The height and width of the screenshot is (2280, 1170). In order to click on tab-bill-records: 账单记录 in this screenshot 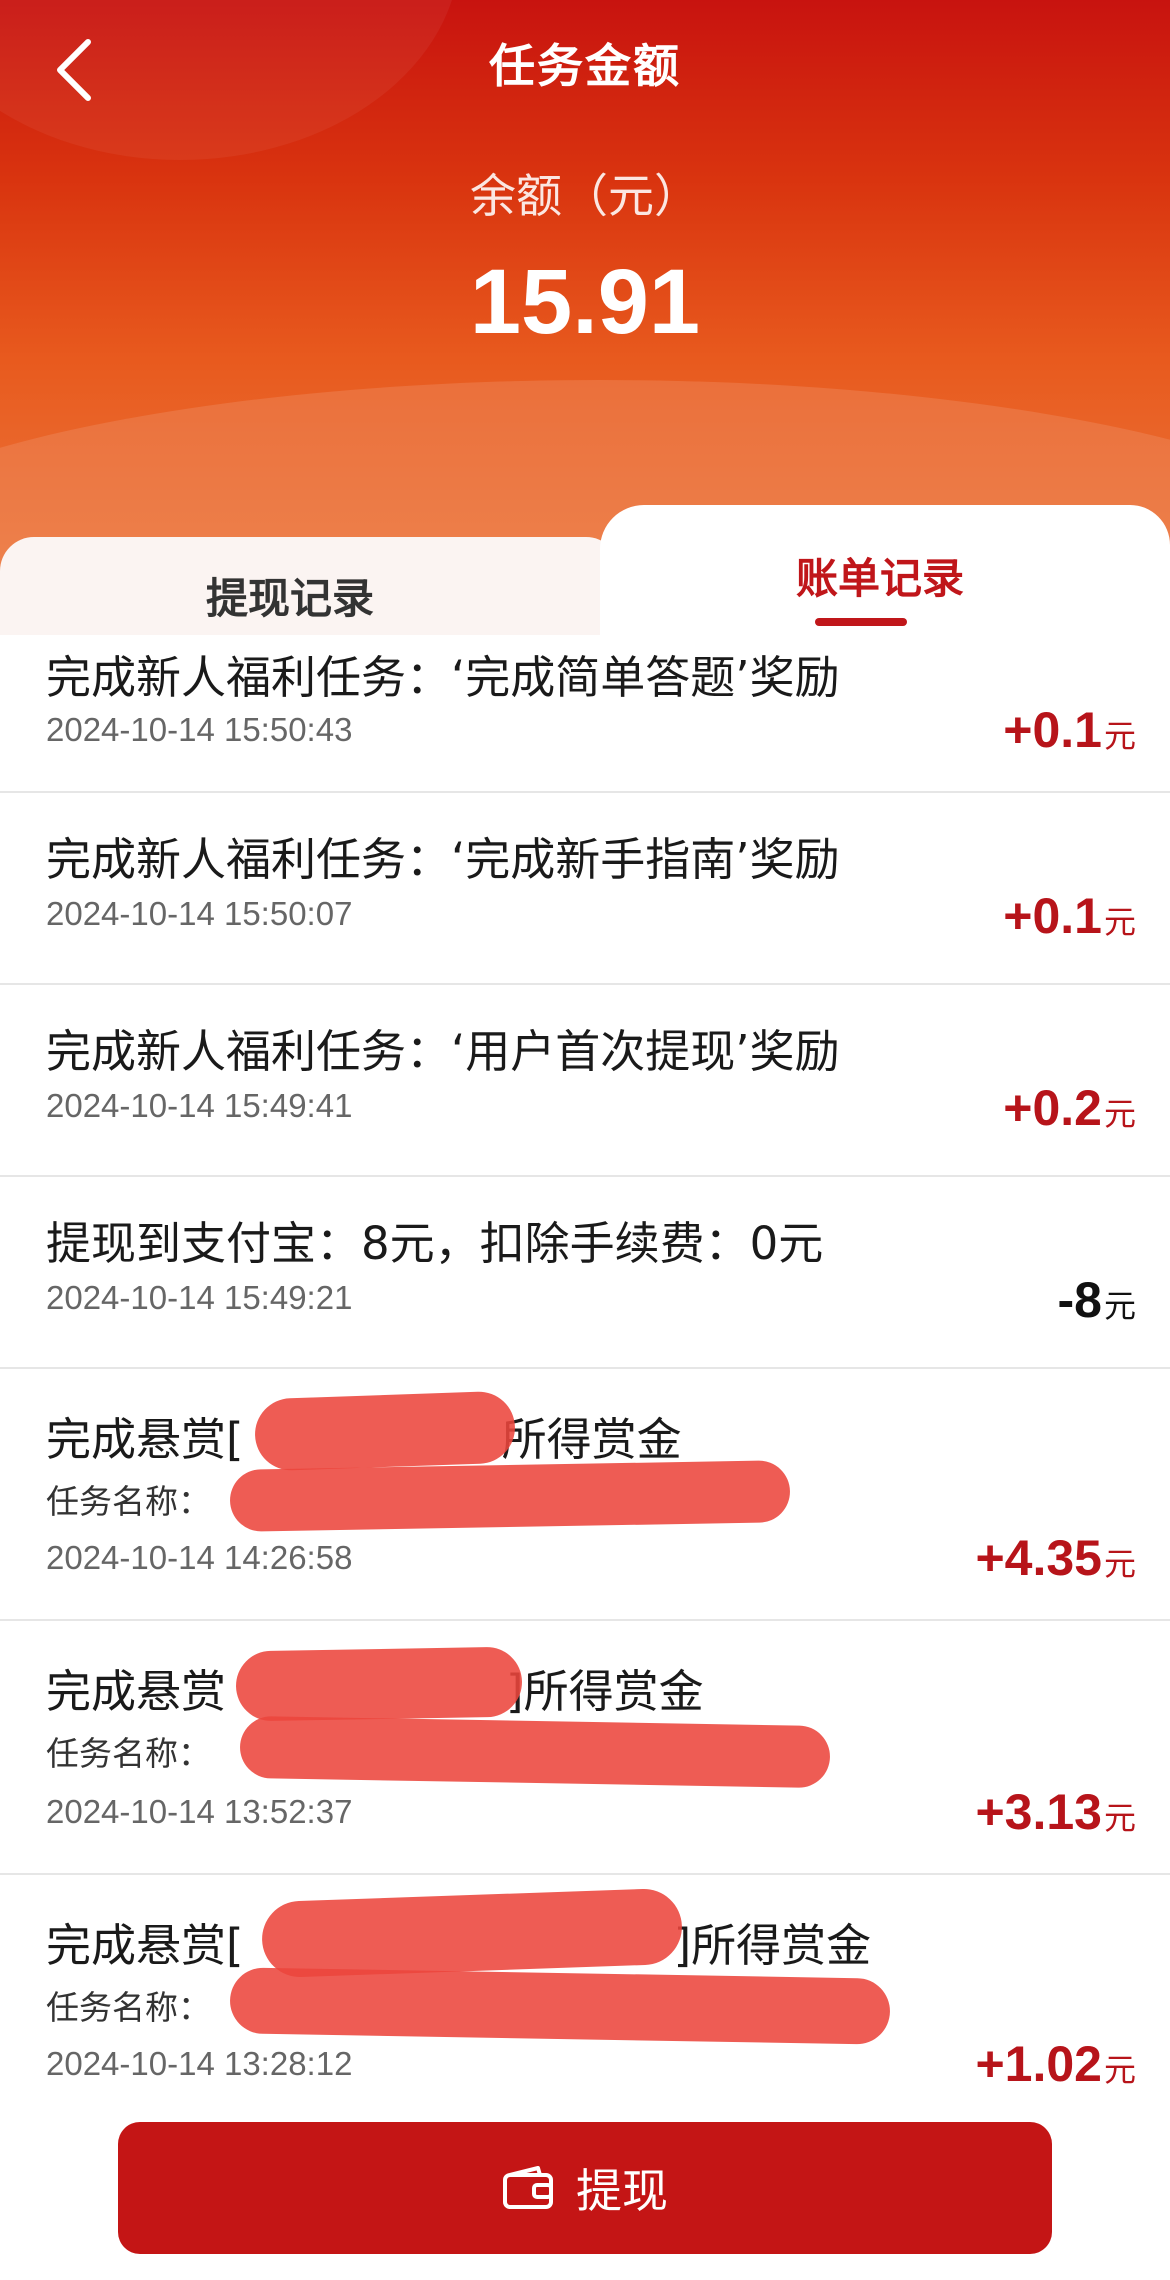, I will do `click(885, 570)`.